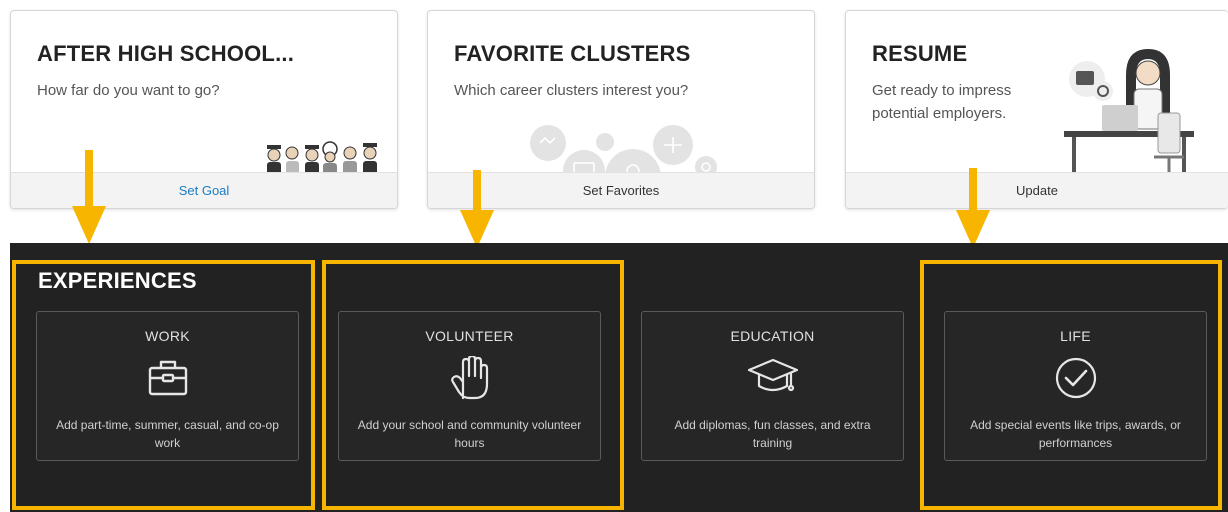 The width and height of the screenshot is (1228, 512). Describe the element at coordinates (204, 190) in the screenshot. I see `set-goal-button: Set Goal` at that location.